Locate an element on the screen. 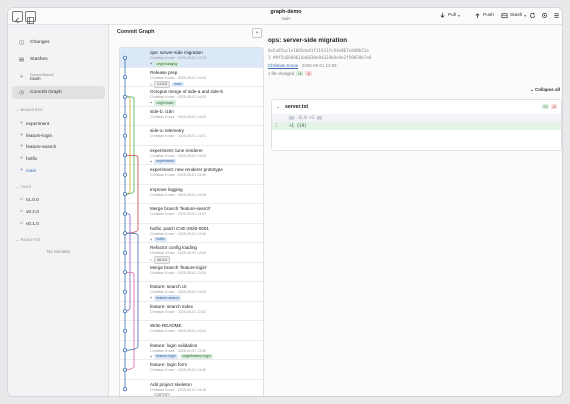 Image resolution: width=570 pixels, height=404 pixels. commit-refs: ⑂ feature-search is located at coordinates (165, 298).